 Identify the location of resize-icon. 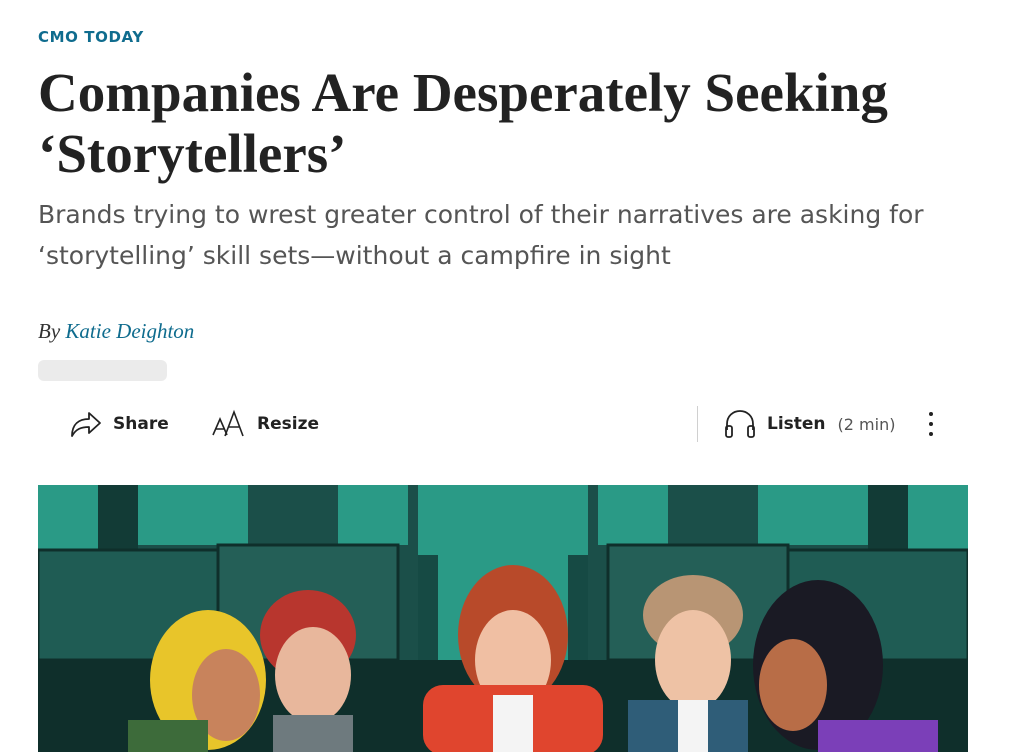
(229, 424).